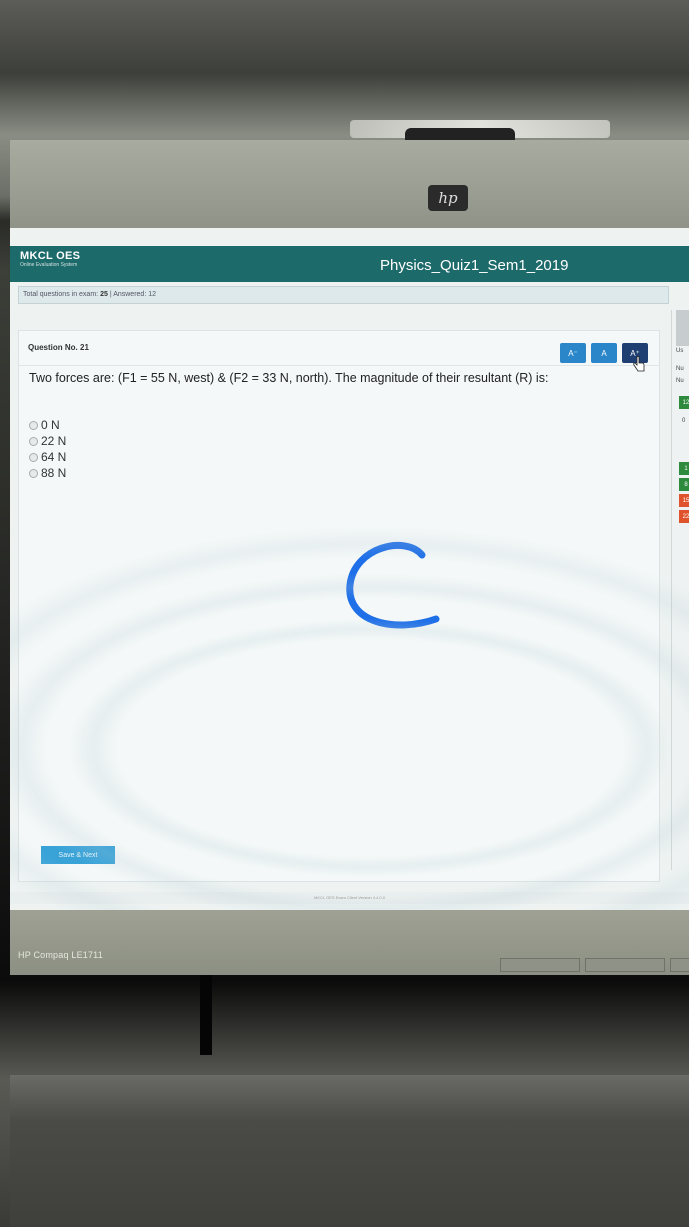  What do you see at coordinates (684, 516) in the screenshot?
I see `question-nav-22: 22` at bounding box center [684, 516].